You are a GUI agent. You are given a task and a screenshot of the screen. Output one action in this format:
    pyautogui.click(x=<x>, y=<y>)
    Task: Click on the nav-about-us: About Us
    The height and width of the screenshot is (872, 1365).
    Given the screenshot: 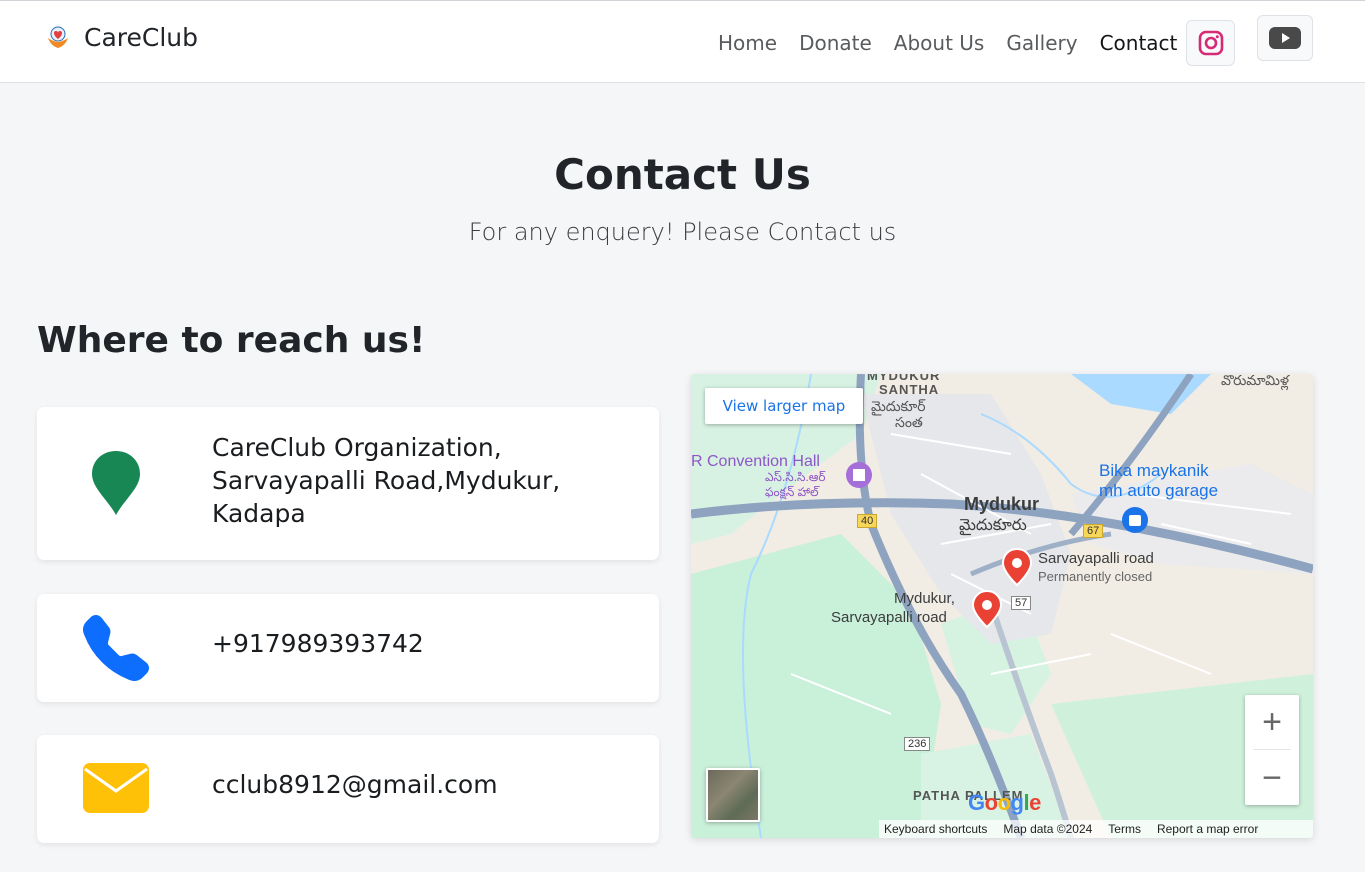 What is the action you would take?
    pyautogui.click(x=939, y=43)
    